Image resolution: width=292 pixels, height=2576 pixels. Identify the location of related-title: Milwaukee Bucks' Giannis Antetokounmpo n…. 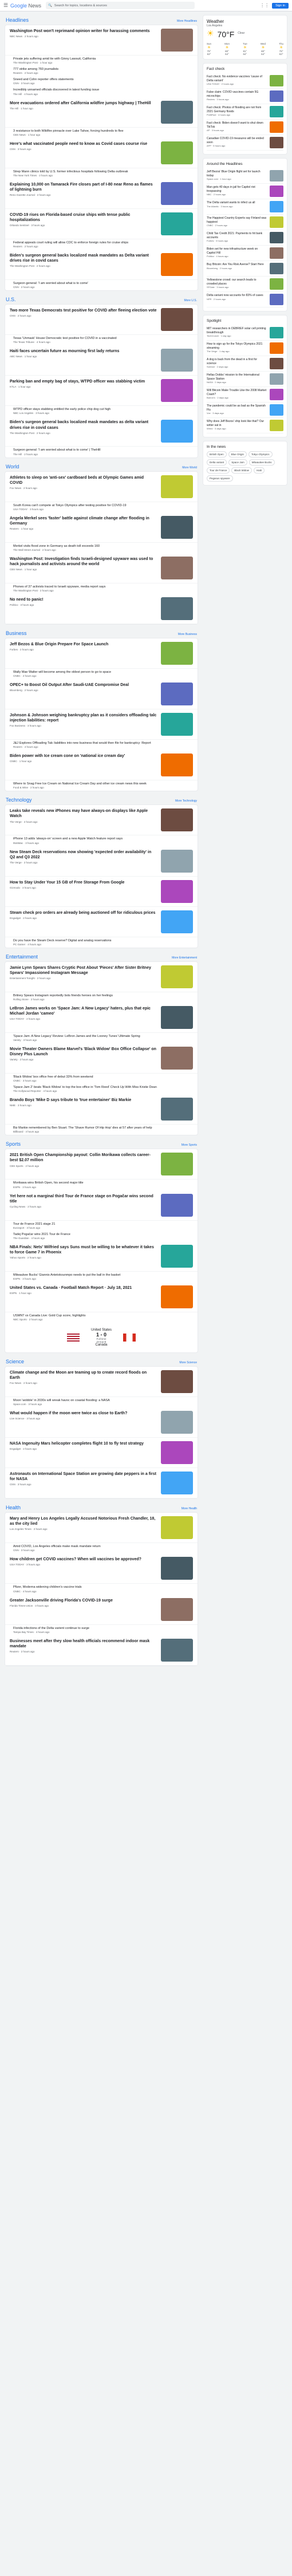
(103, 1275).